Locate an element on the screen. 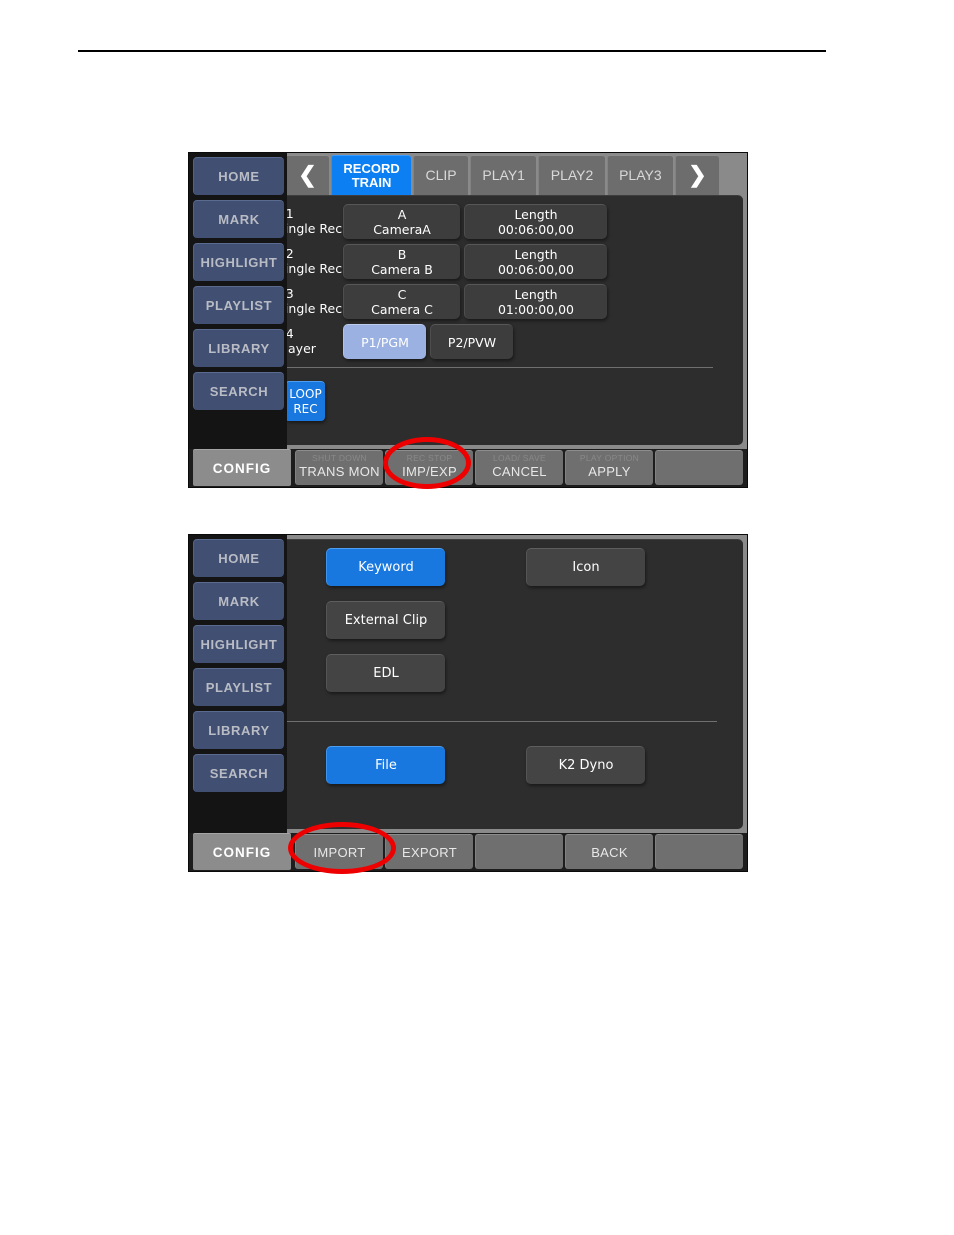  tab-play2: PLAY2 is located at coordinates (571, 175).